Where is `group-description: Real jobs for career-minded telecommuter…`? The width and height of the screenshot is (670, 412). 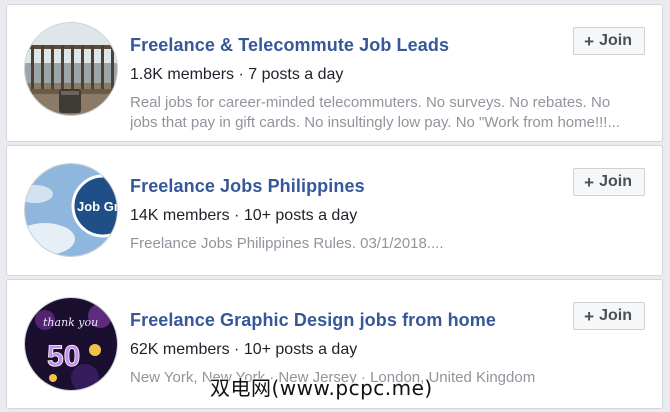
group-description: Real jobs for career-minded telecommuter… is located at coordinates (385, 113).